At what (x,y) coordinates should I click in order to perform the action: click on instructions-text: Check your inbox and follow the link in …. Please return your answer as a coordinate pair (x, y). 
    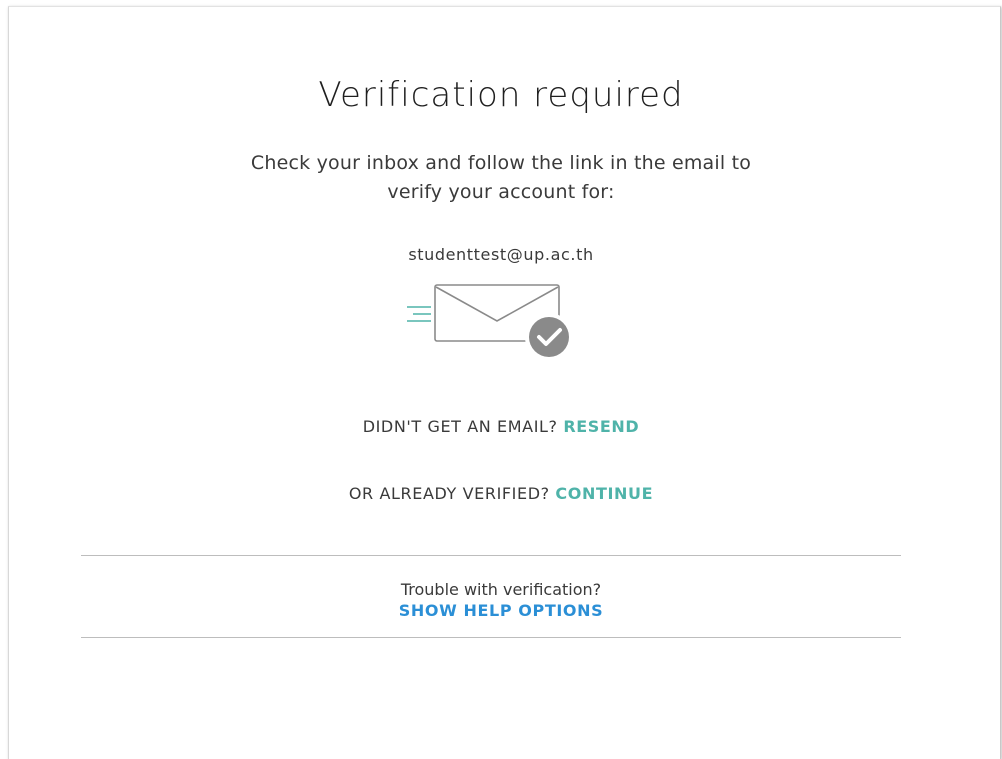
    Looking at the image, I should click on (501, 178).